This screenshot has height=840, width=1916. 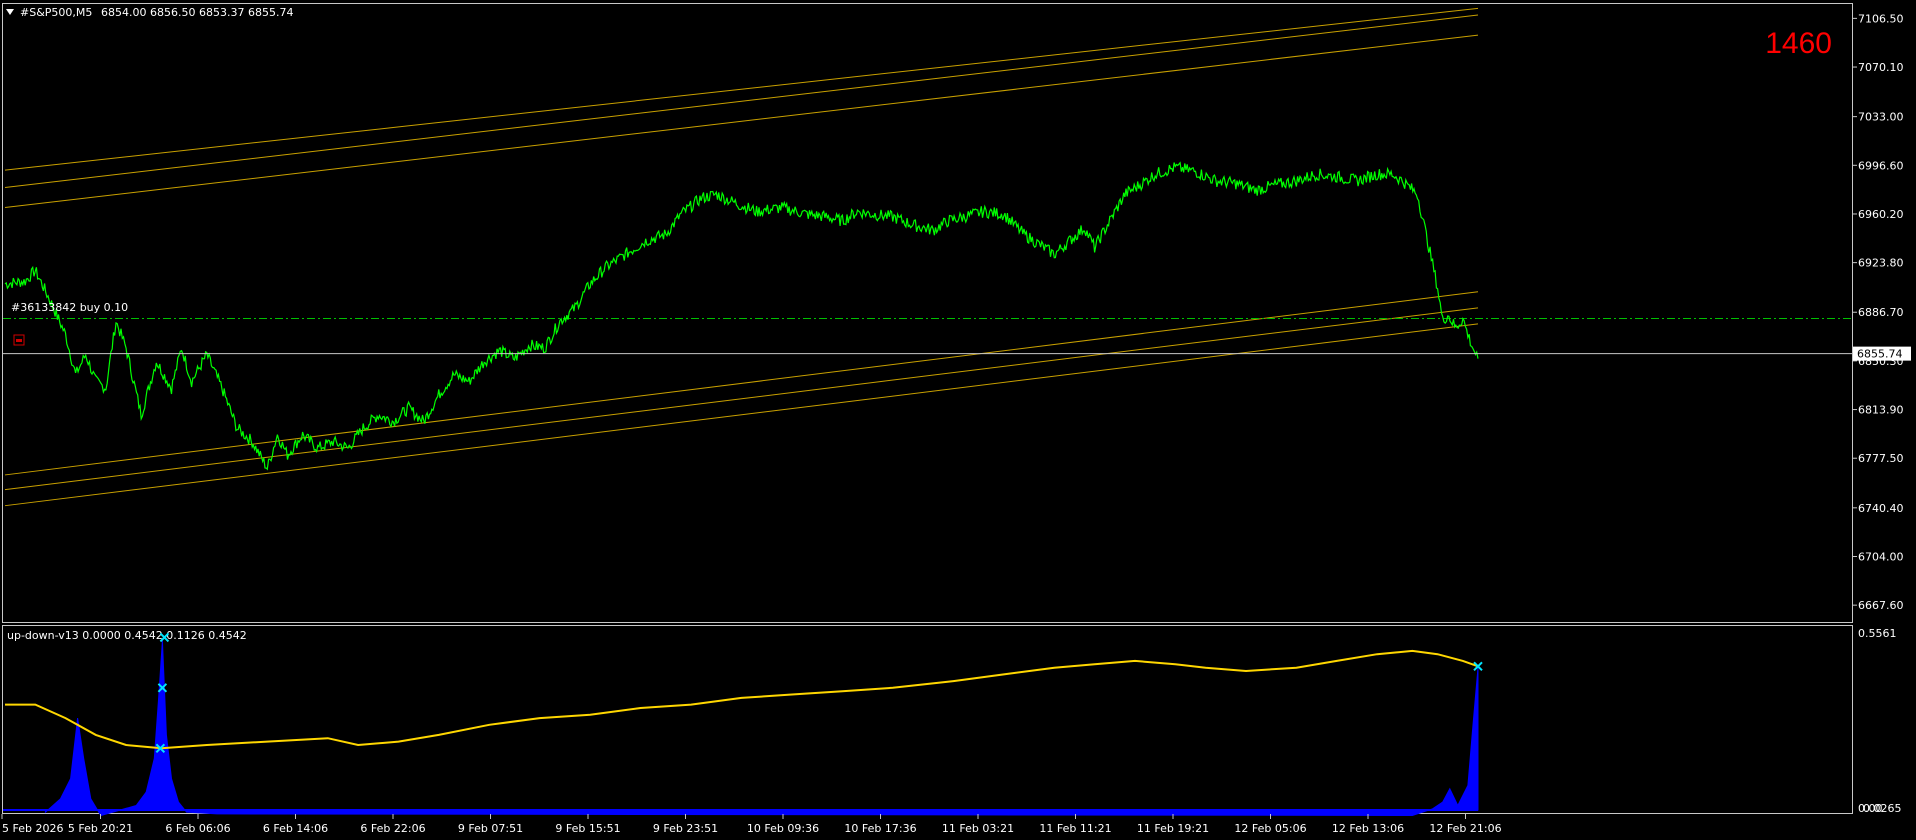 What do you see at coordinates (56, 12) in the screenshot?
I see `symbol-label: #S&P500,M5` at bounding box center [56, 12].